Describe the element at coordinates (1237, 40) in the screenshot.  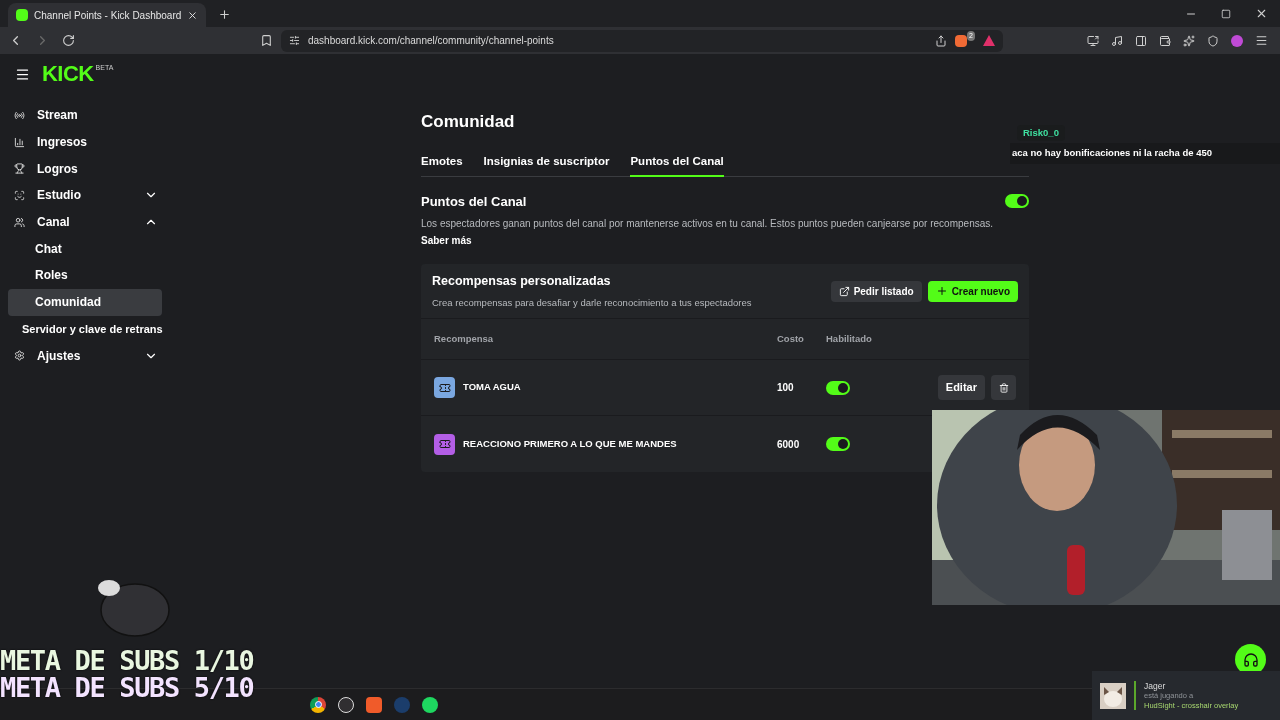
I see `profile-icon` at that location.